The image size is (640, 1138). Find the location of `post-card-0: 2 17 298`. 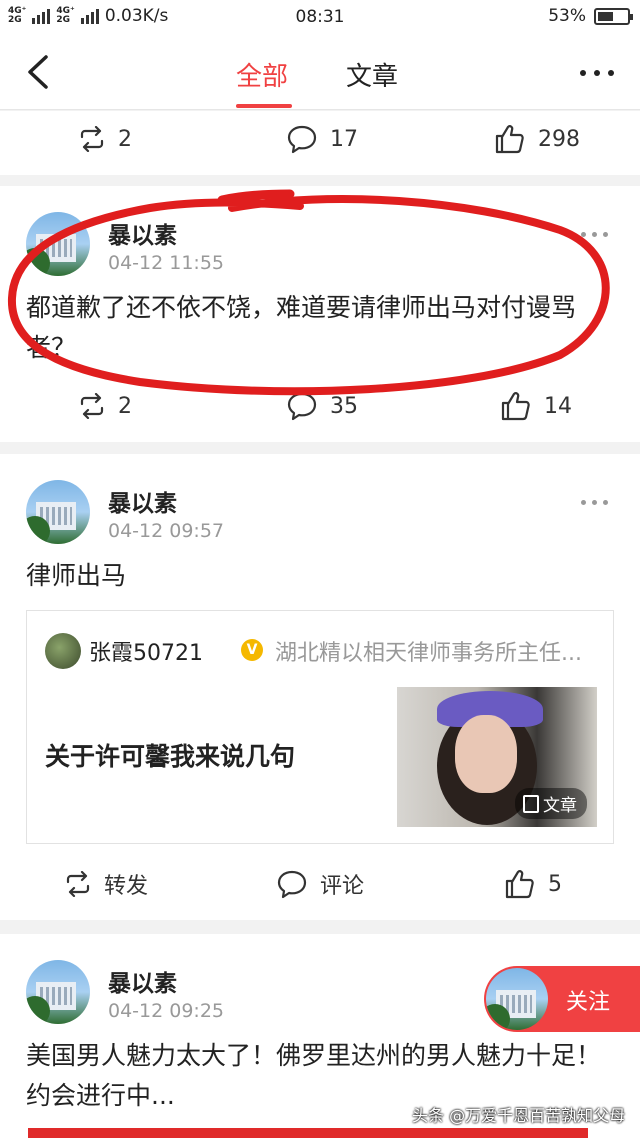

post-card-0: 2 17 298 is located at coordinates (320, 143).